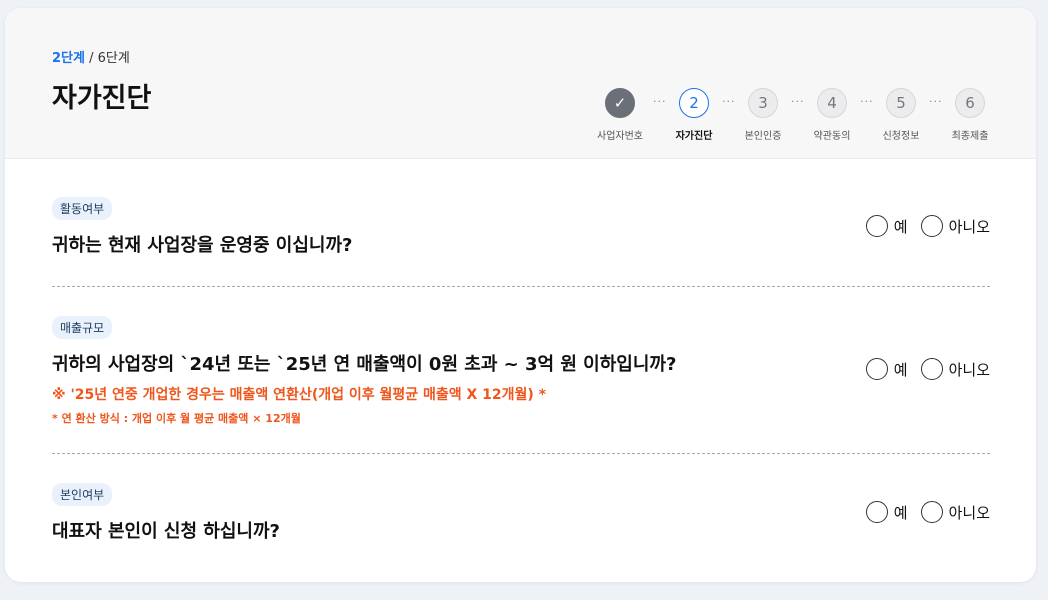 The width and height of the screenshot is (1048, 600). Describe the element at coordinates (832, 103) in the screenshot. I see `step-number: 4` at that location.